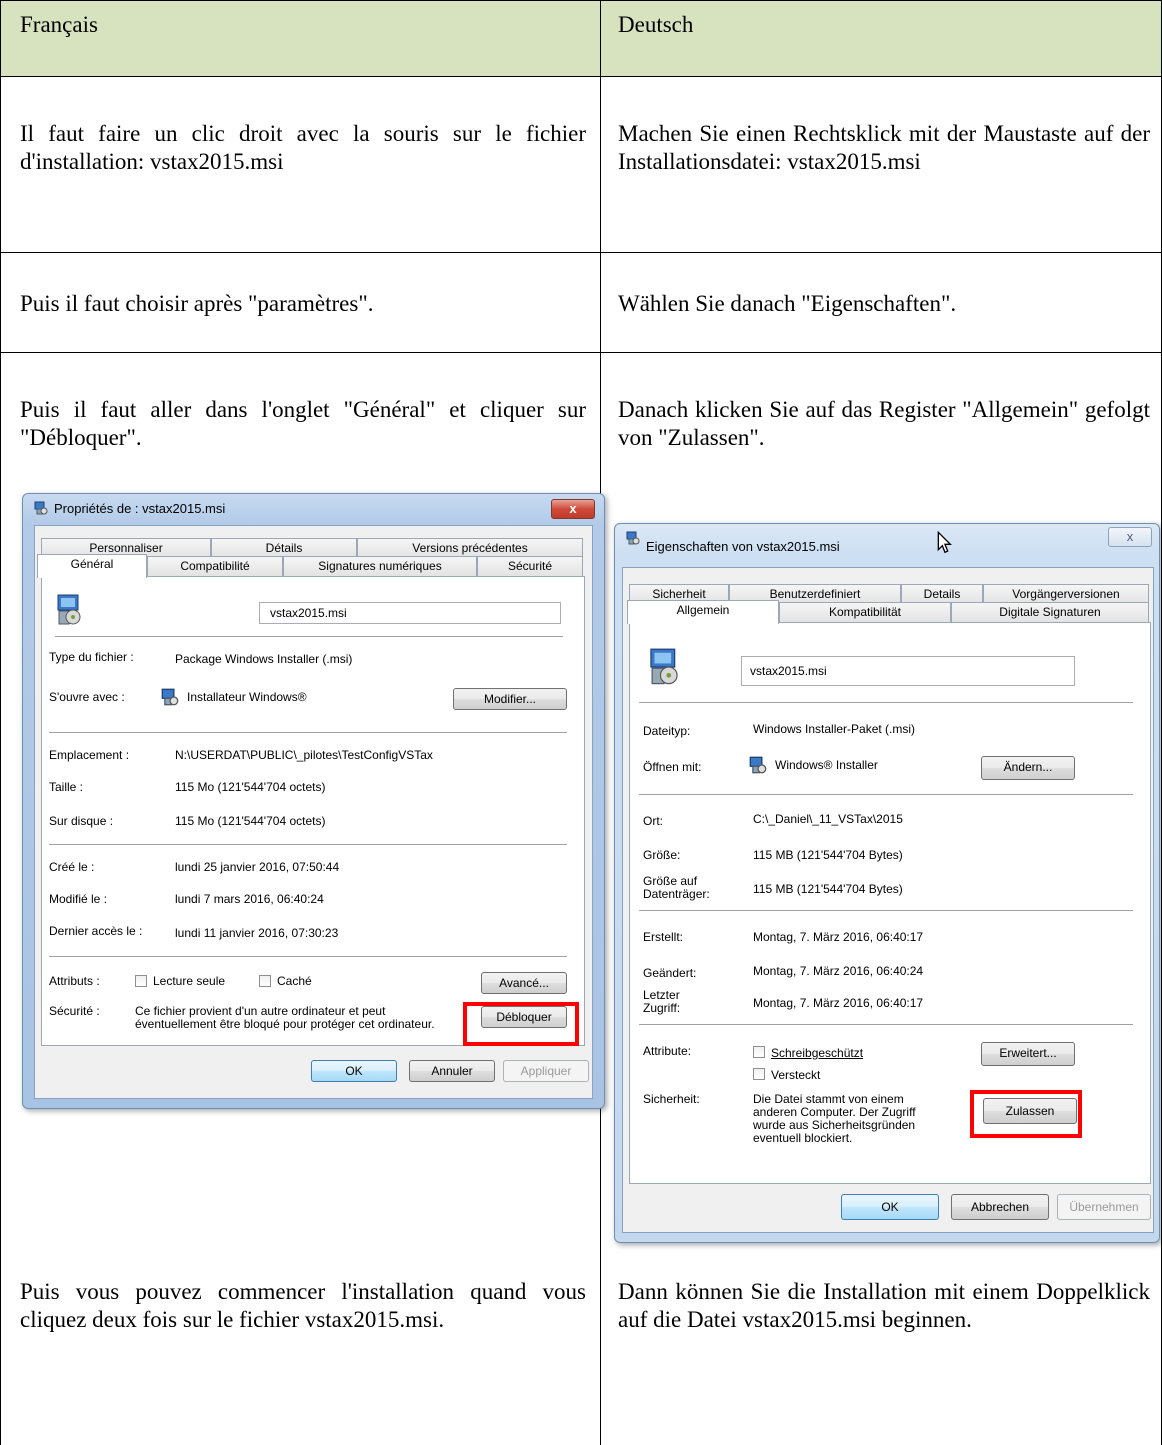 The image size is (1162, 1445). I want to click on readonly-label: Schreibgeschützt, so click(817, 1053).